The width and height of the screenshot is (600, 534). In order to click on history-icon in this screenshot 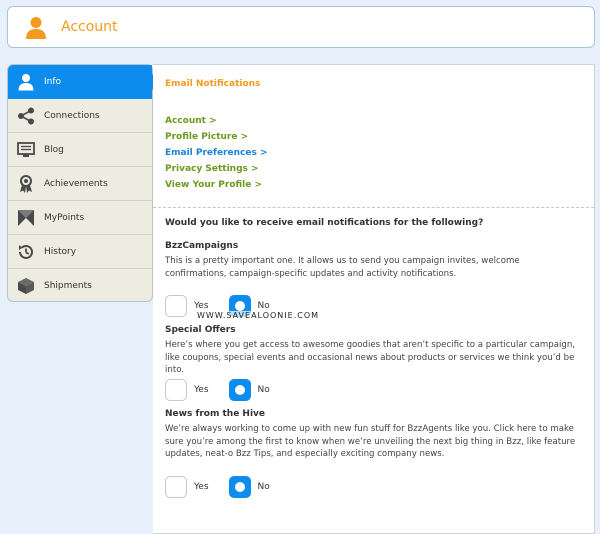, I will do `click(26, 252)`.